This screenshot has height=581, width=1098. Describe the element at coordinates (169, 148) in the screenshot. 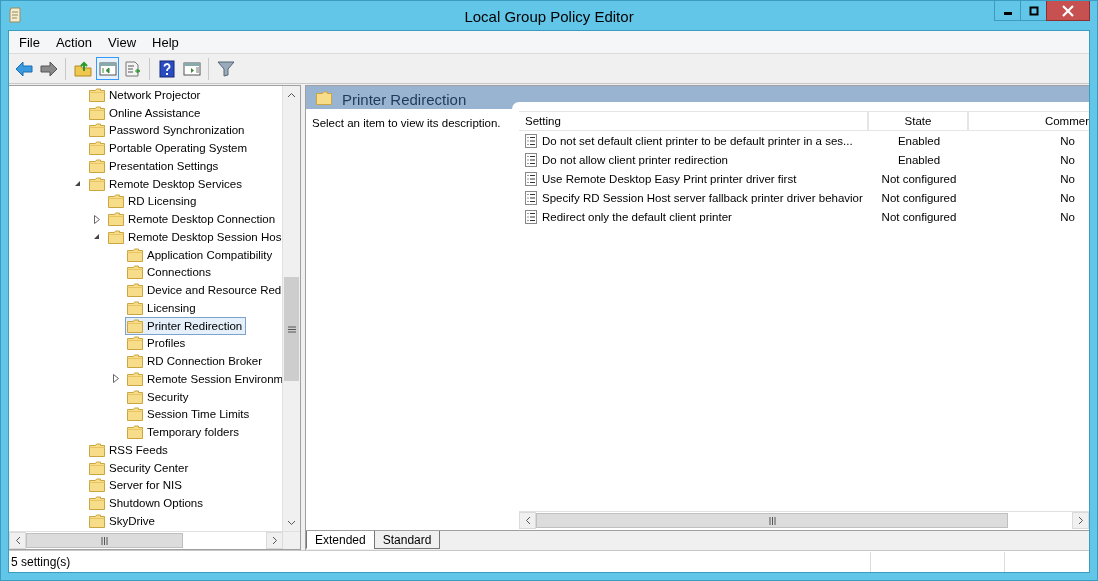

I see `tree-item: Portable Operating System` at that location.